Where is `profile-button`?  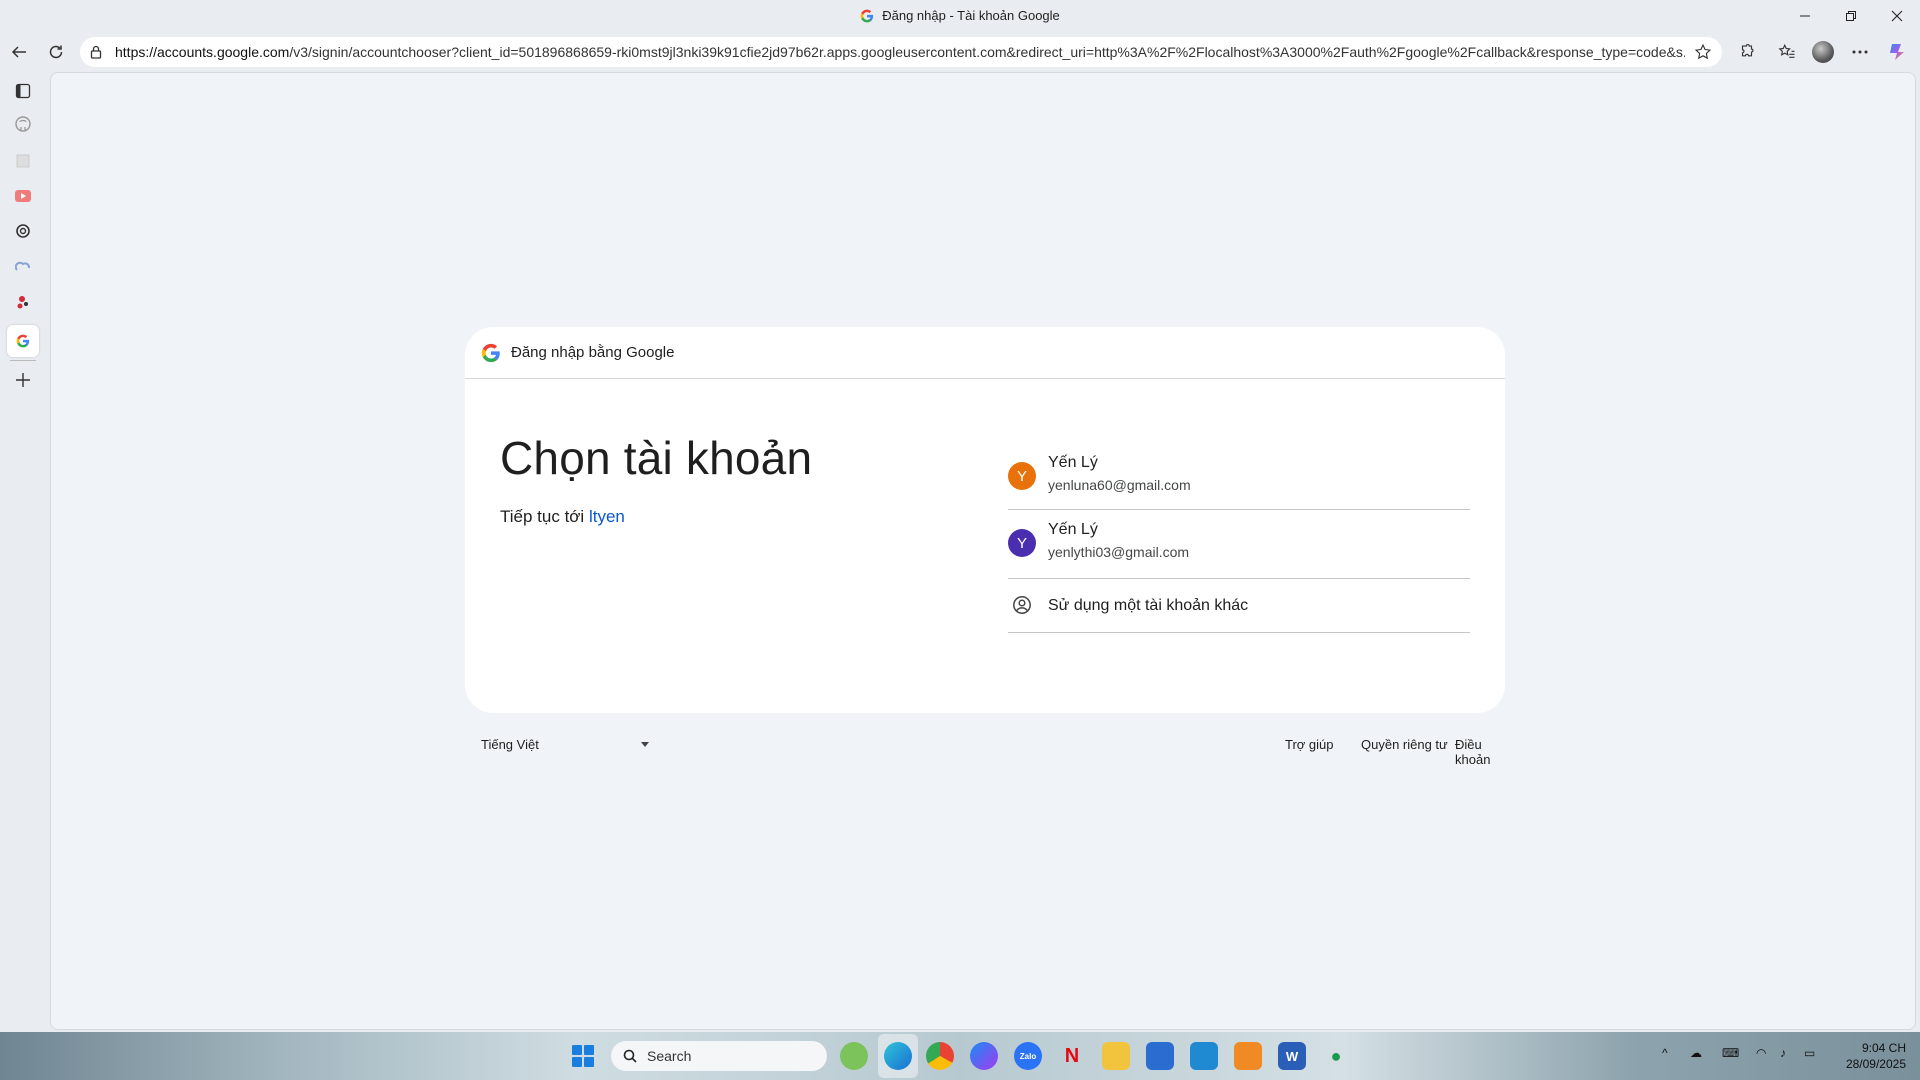 profile-button is located at coordinates (1823, 52).